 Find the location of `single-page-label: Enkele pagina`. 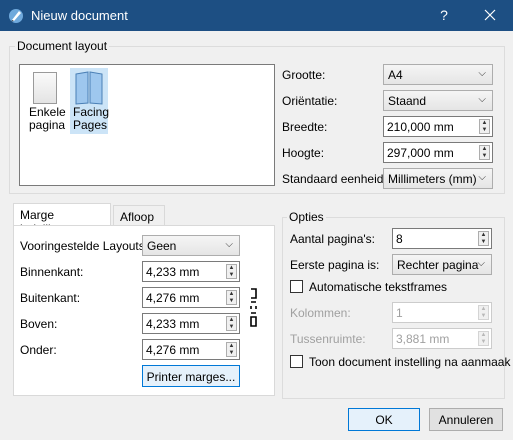

single-page-label: Enkele pagina is located at coordinates (47, 118).